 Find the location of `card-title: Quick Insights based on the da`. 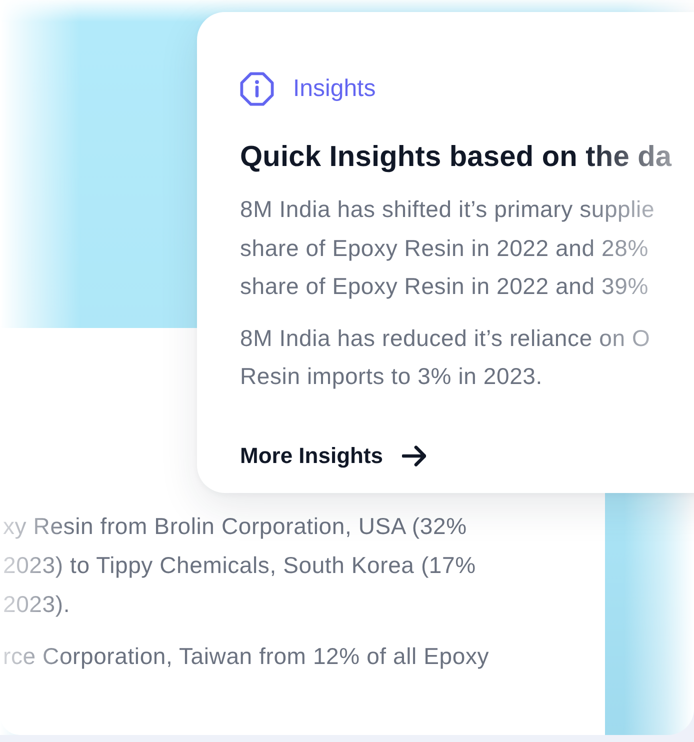

card-title: Quick Insights based on the da is located at coordinates (456, 157).